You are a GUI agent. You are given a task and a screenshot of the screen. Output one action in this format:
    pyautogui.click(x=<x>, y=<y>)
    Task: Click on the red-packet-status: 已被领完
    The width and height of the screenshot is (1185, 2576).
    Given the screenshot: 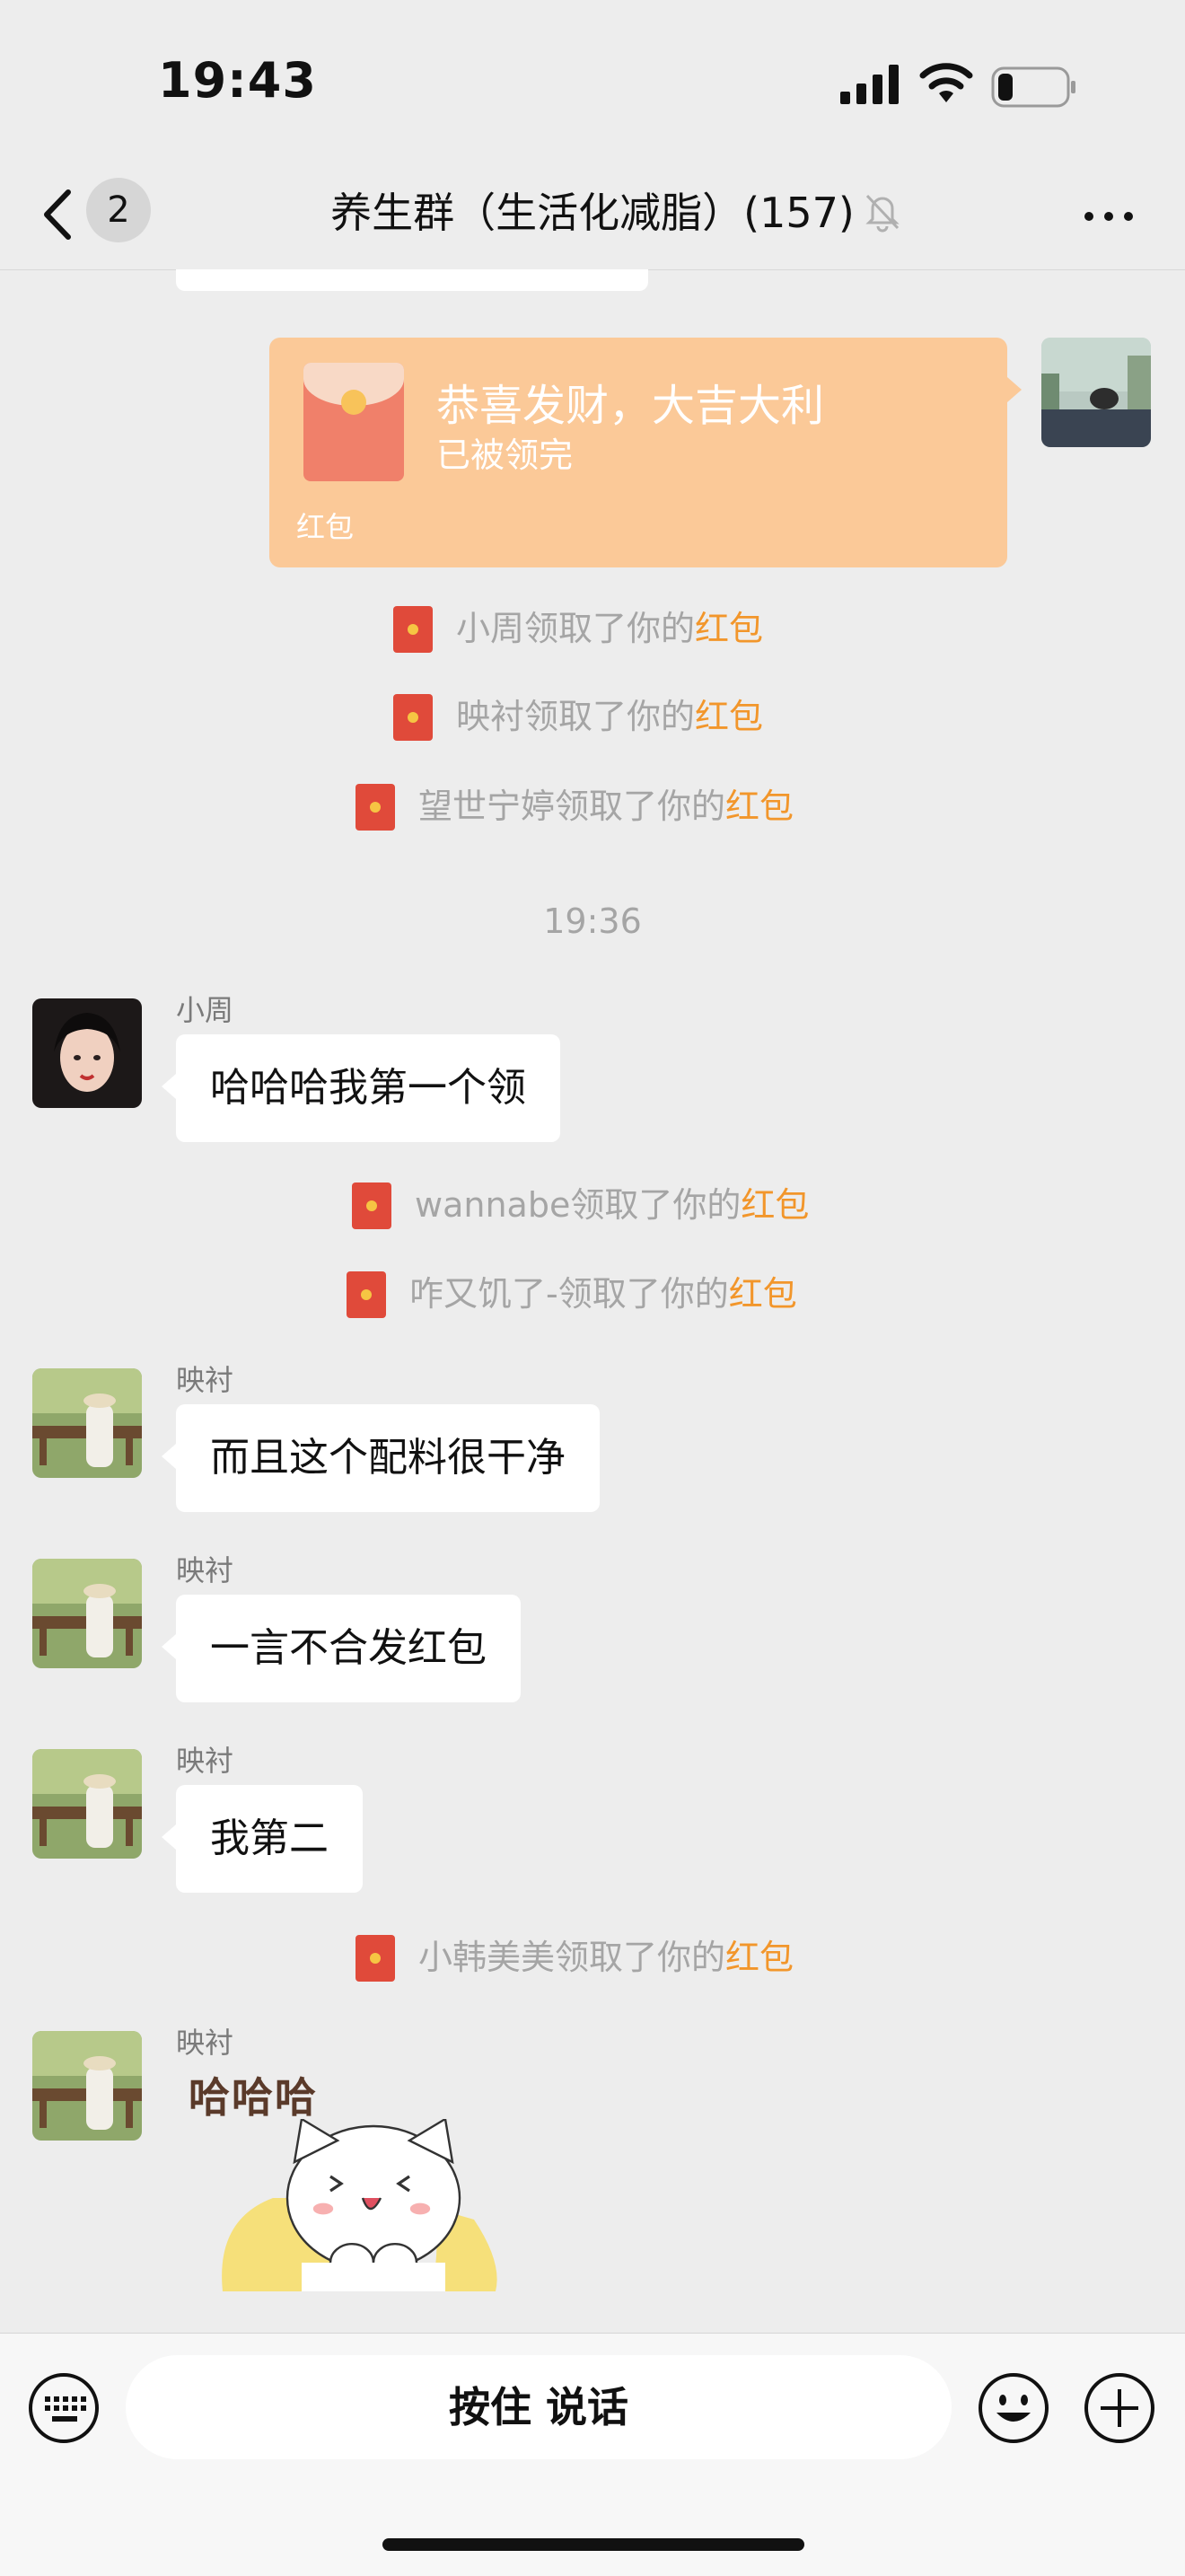 What is the action you would take?
    pyautogui.click(x=505, y=455)
    